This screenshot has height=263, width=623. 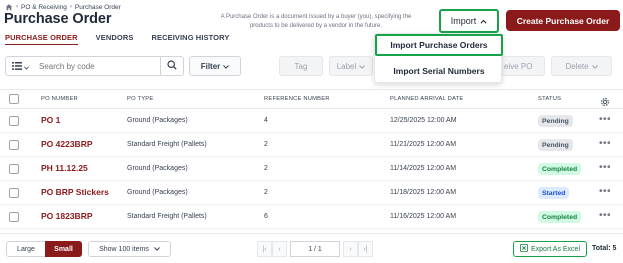 I want to click on reference-number-cell: 6, so click(x=266, y=216).